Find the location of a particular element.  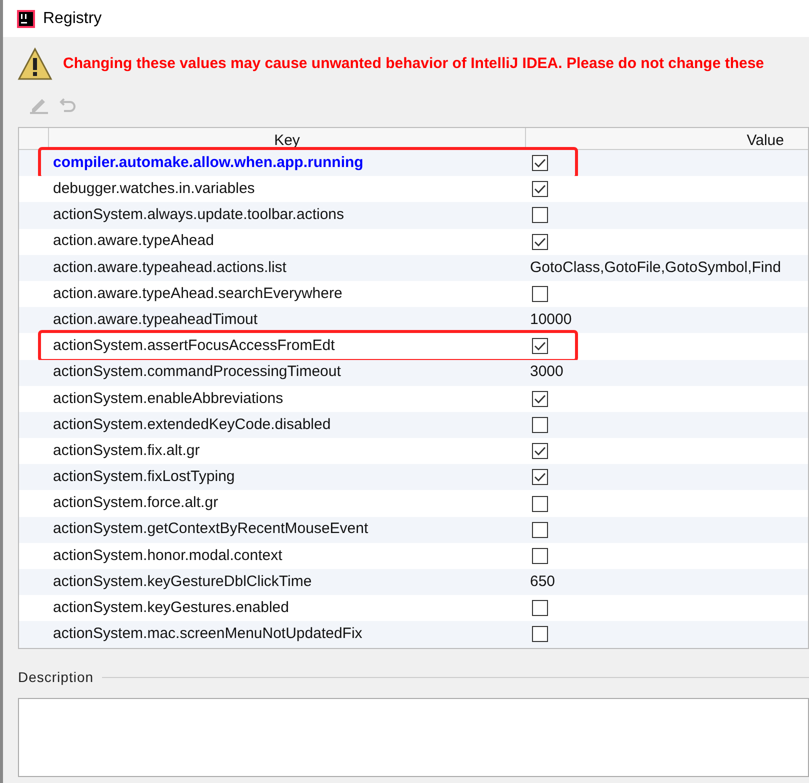

warning-icon is located at coordinates (35, 64).